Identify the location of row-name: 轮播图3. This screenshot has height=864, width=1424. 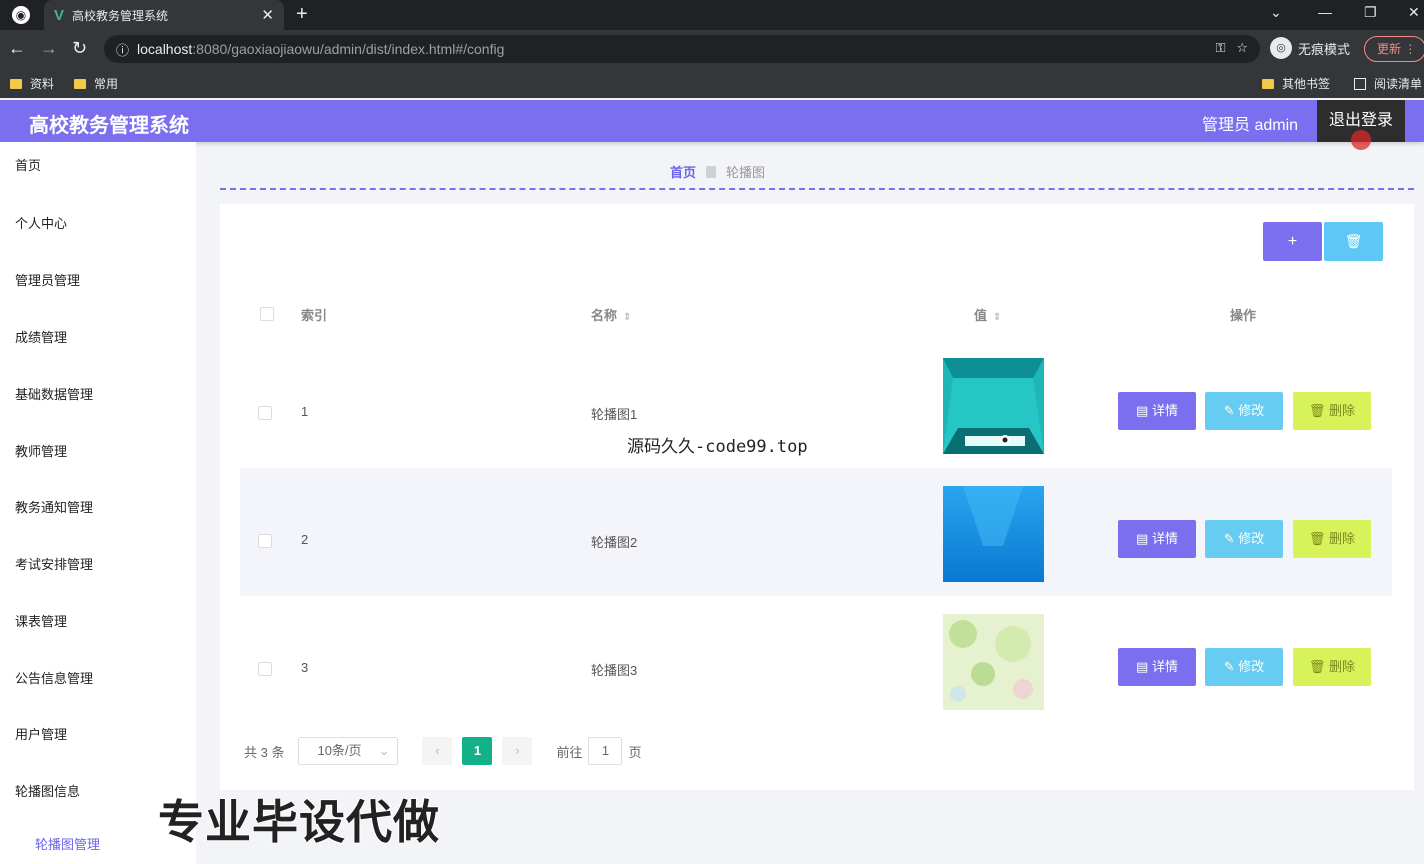
(614, 670).